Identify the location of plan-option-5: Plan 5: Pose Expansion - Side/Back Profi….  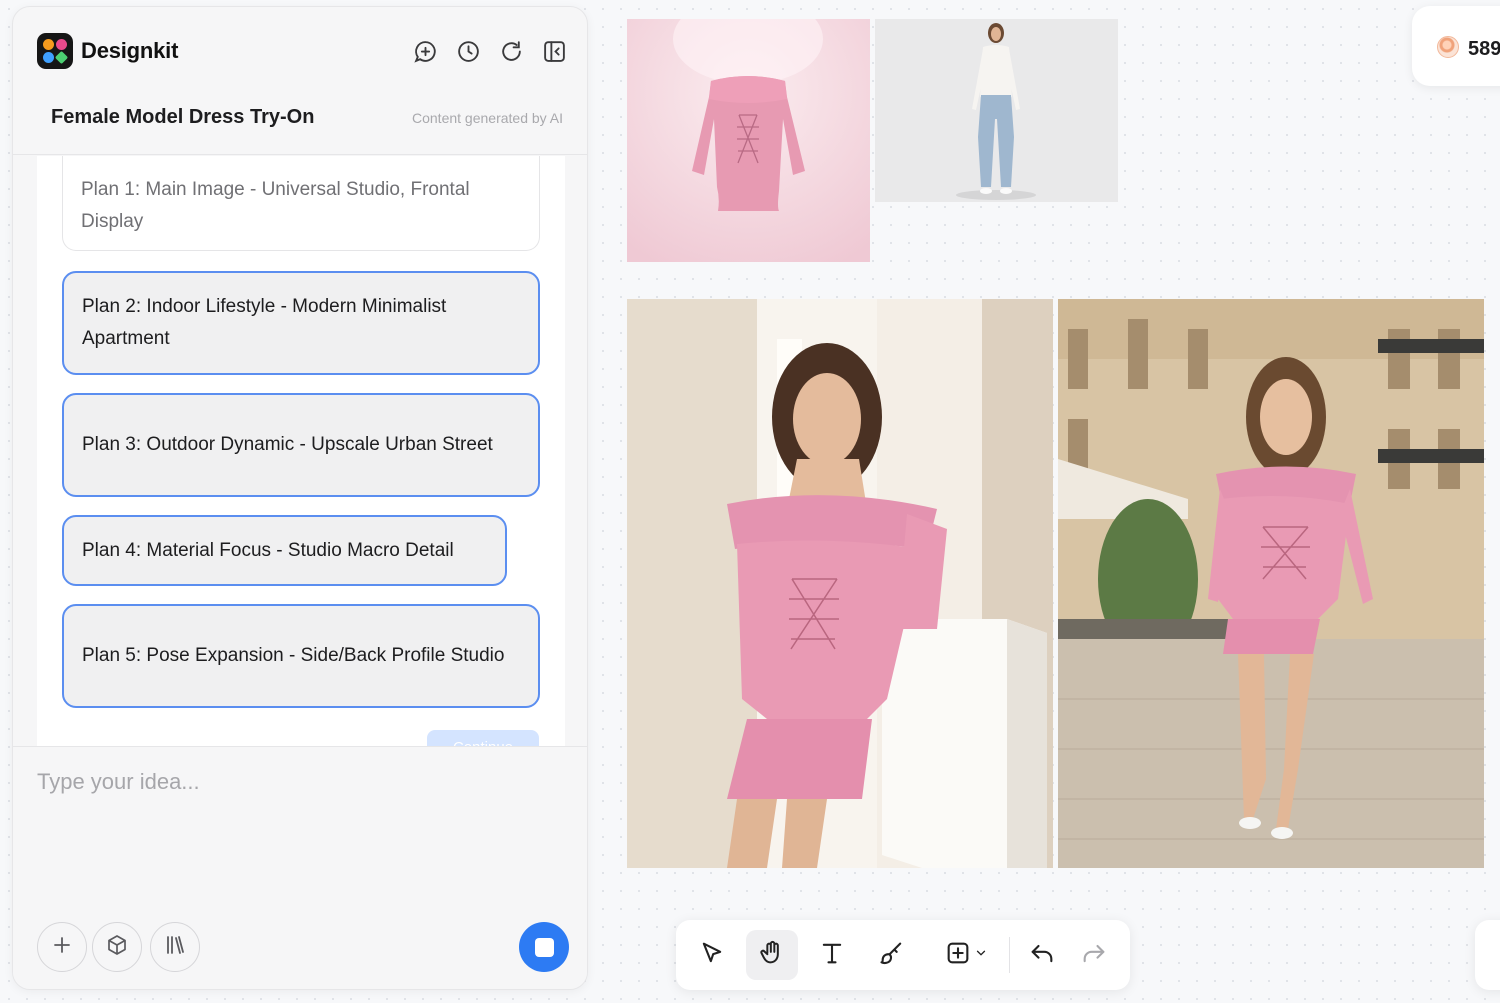
(301, 656).